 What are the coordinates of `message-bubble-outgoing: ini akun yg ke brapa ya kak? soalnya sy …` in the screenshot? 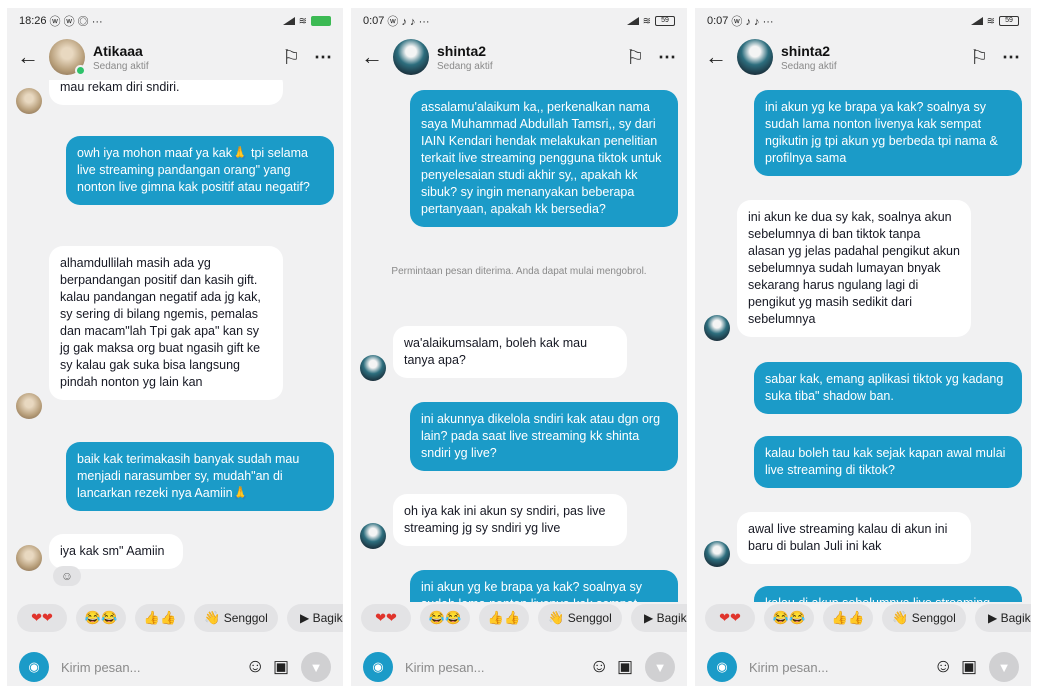 It's located at (544, 586).